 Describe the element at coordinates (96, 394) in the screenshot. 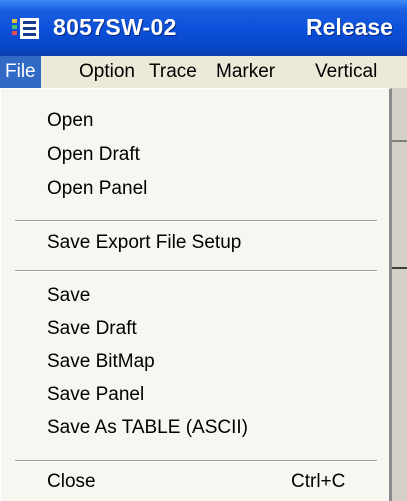

I see `menu-item-label: Save Panel` at that location.